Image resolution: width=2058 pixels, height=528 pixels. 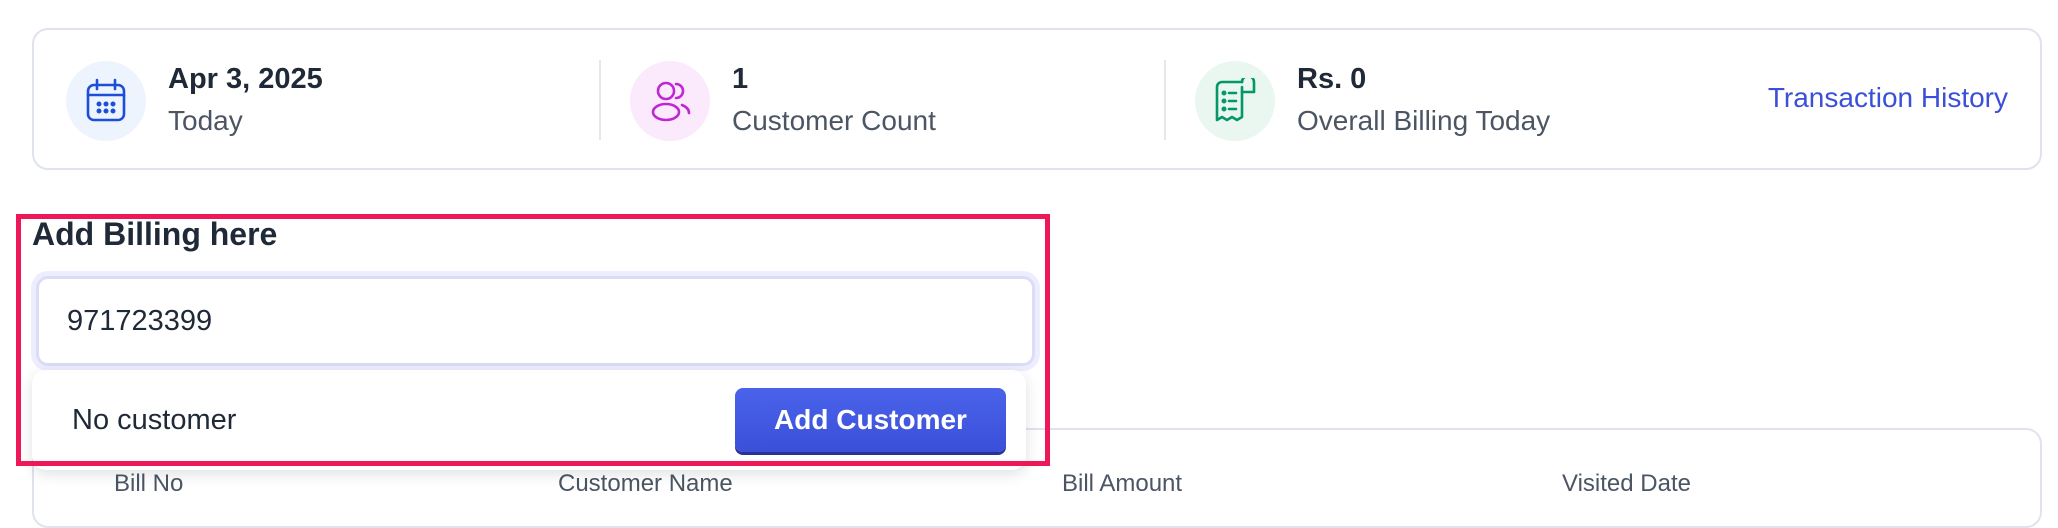 What do you see at coordinates (783, 101) in the screenshot?
I see `stat-customers: 1 Customer Count` at bounding box center [783, 101].